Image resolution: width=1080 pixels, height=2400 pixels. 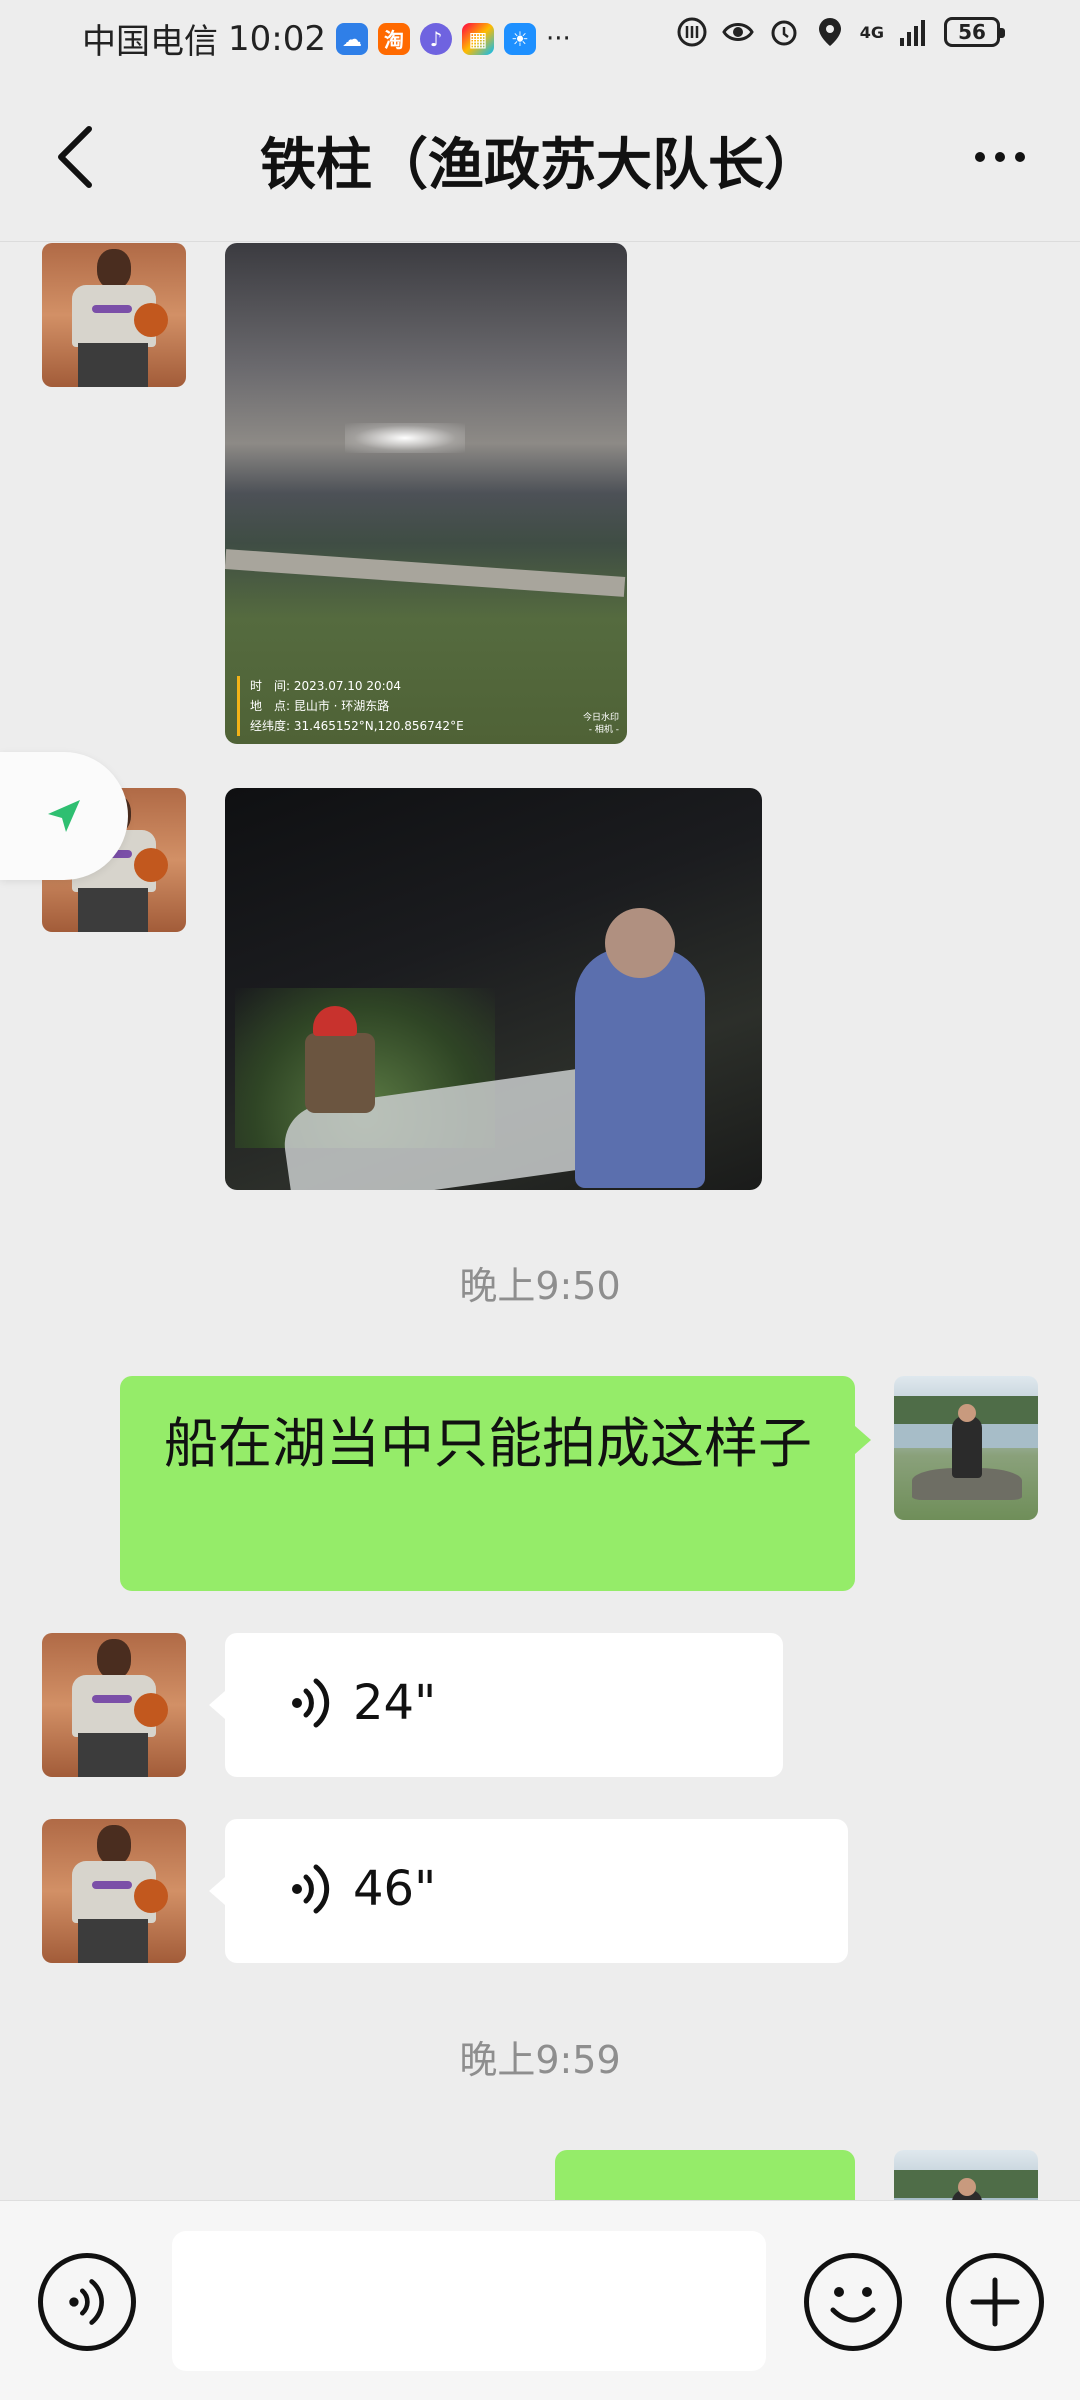 I want to click on voice-duration: 46", so click(x=395, y=1889).